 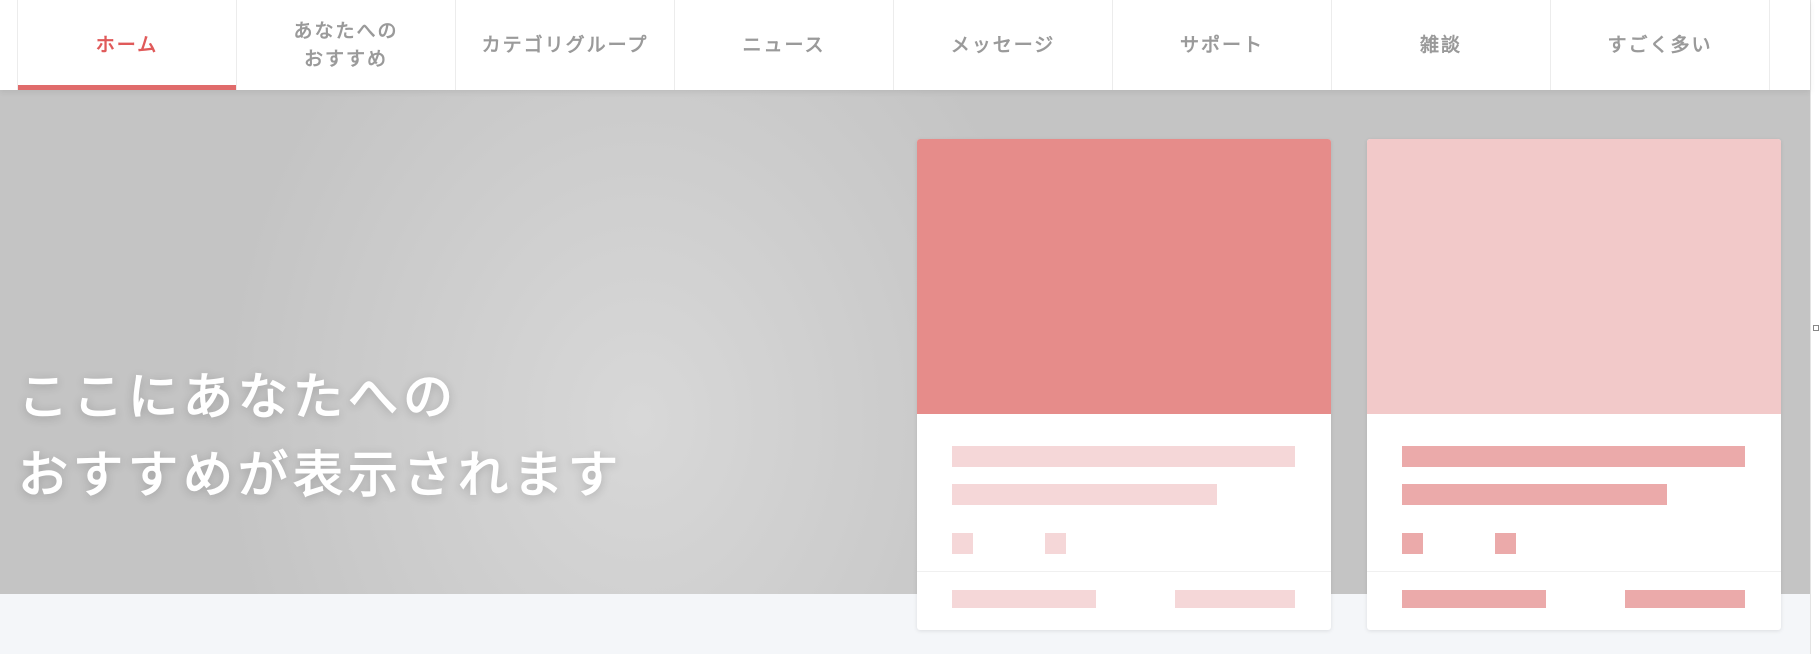 I want to click on tab-label: カテゴリグループ, so click(x=565, y=45).